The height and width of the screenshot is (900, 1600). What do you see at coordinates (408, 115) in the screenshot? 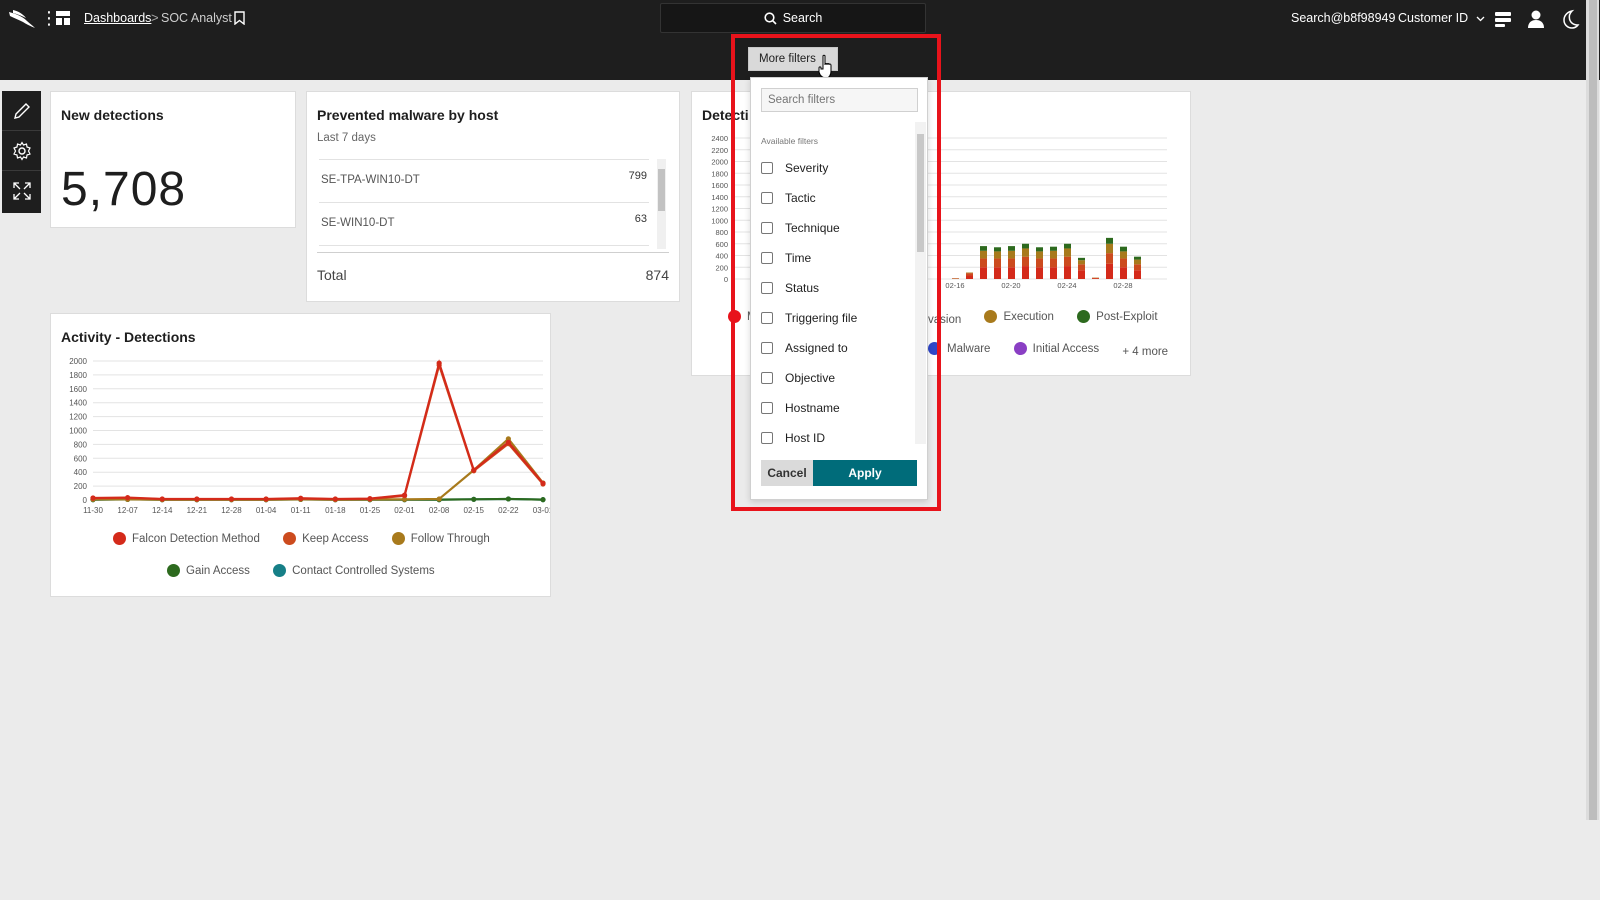
I see `card-title: Prevented malware by host` at bounding box center [408, 115].